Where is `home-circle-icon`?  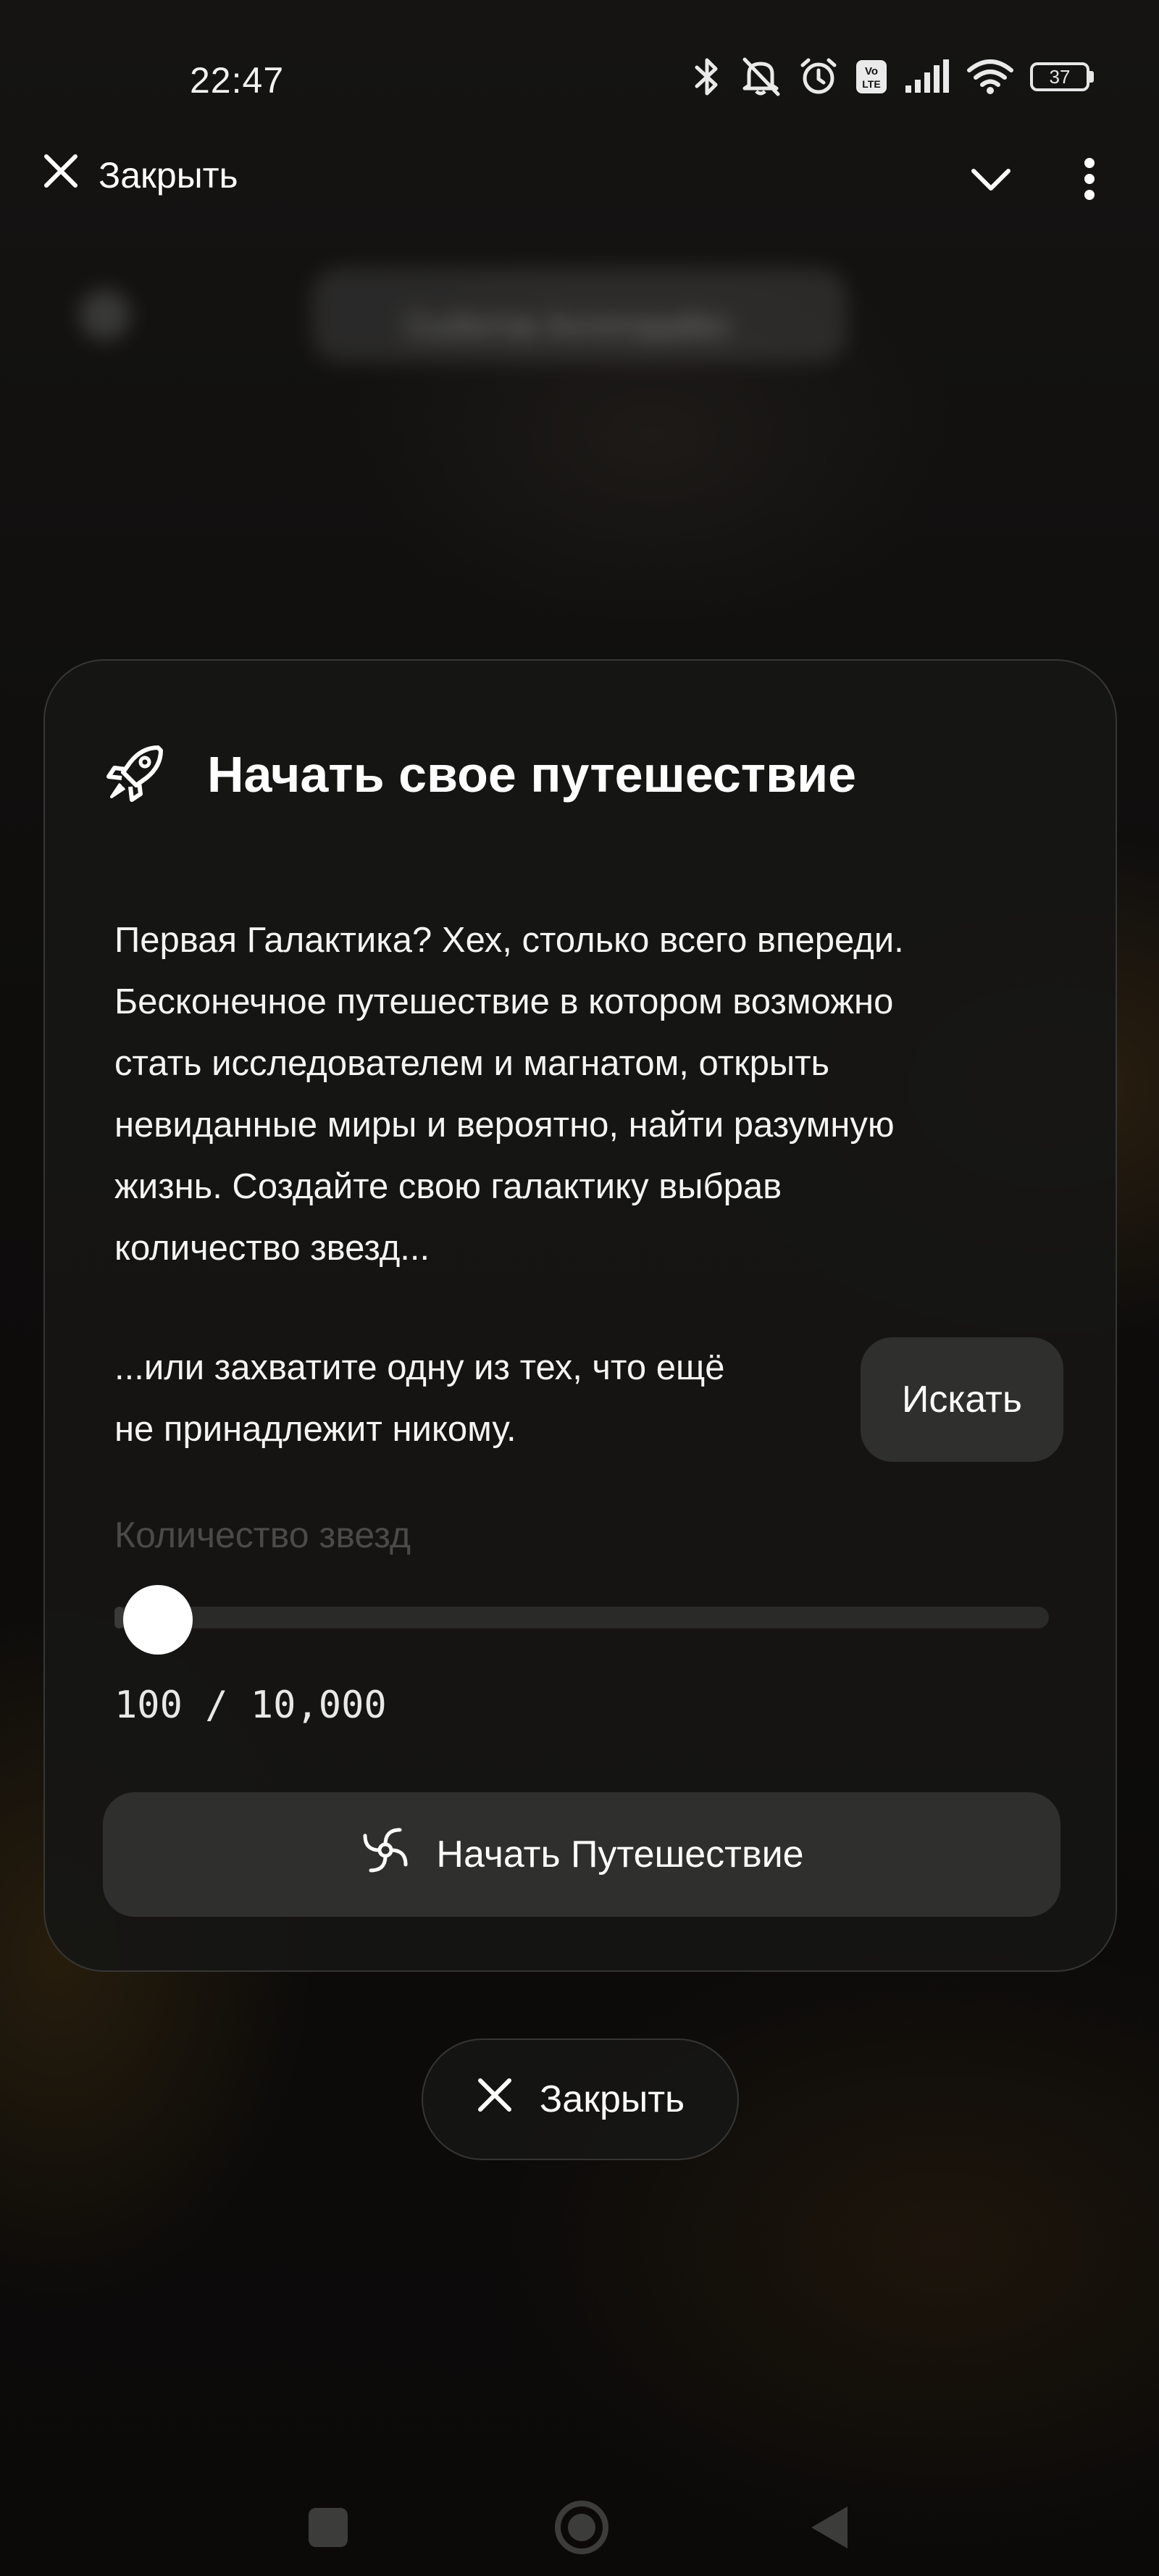 home-circle-icon is located at coordinates (581, 2527).